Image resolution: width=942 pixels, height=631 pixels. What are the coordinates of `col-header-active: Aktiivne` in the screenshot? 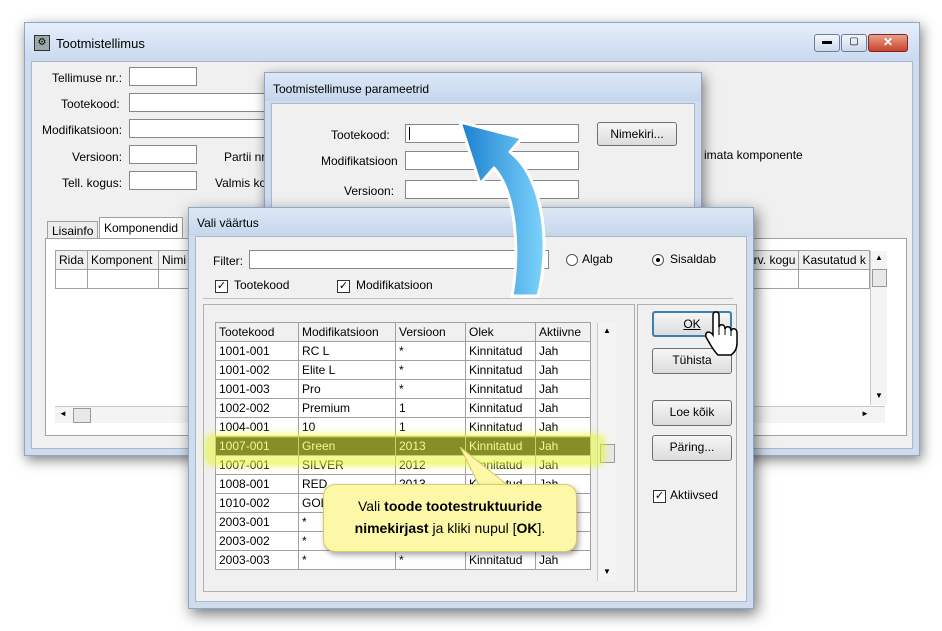 It's located at (563, 332).